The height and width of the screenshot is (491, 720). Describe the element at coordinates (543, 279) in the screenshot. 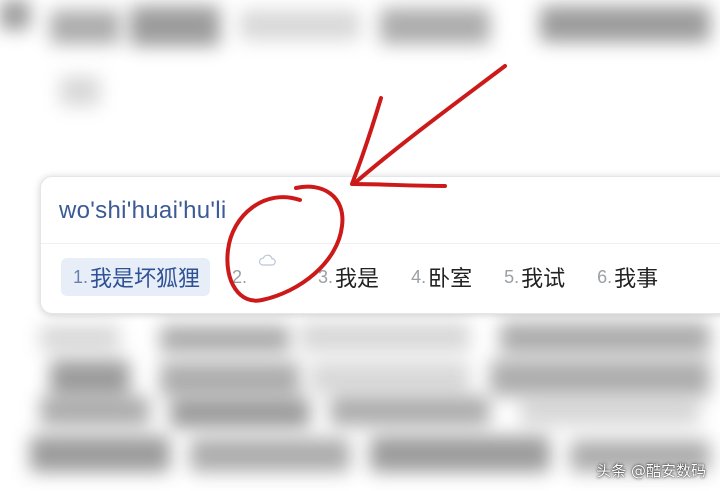

I see `candidate-text: 我试` at that location.